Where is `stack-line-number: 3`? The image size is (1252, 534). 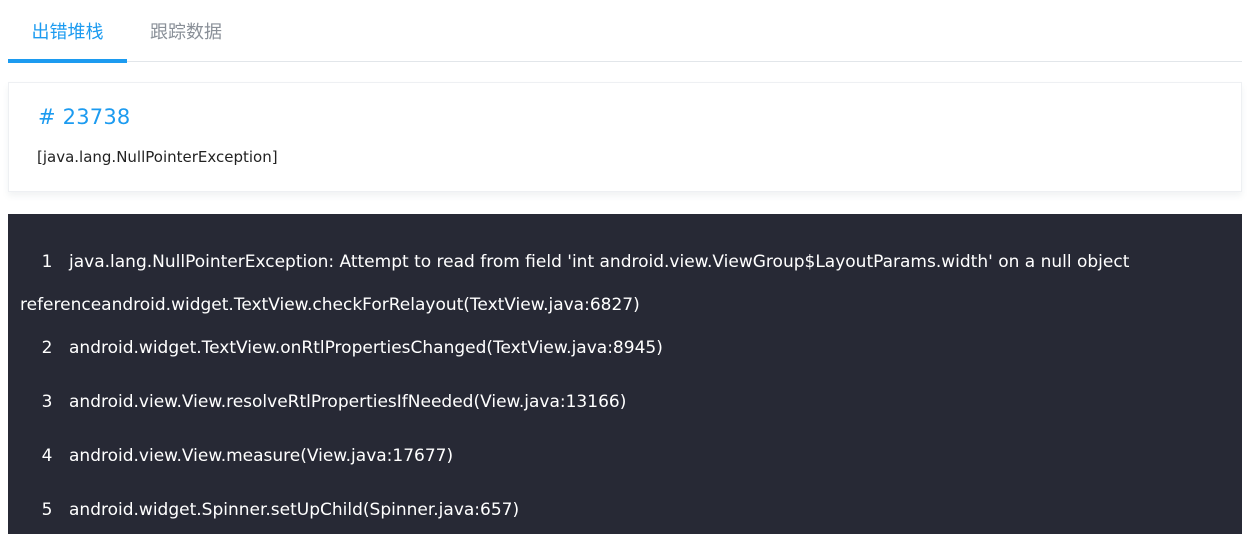 stack-line-number: 3 is located at coordinates (47, 402).